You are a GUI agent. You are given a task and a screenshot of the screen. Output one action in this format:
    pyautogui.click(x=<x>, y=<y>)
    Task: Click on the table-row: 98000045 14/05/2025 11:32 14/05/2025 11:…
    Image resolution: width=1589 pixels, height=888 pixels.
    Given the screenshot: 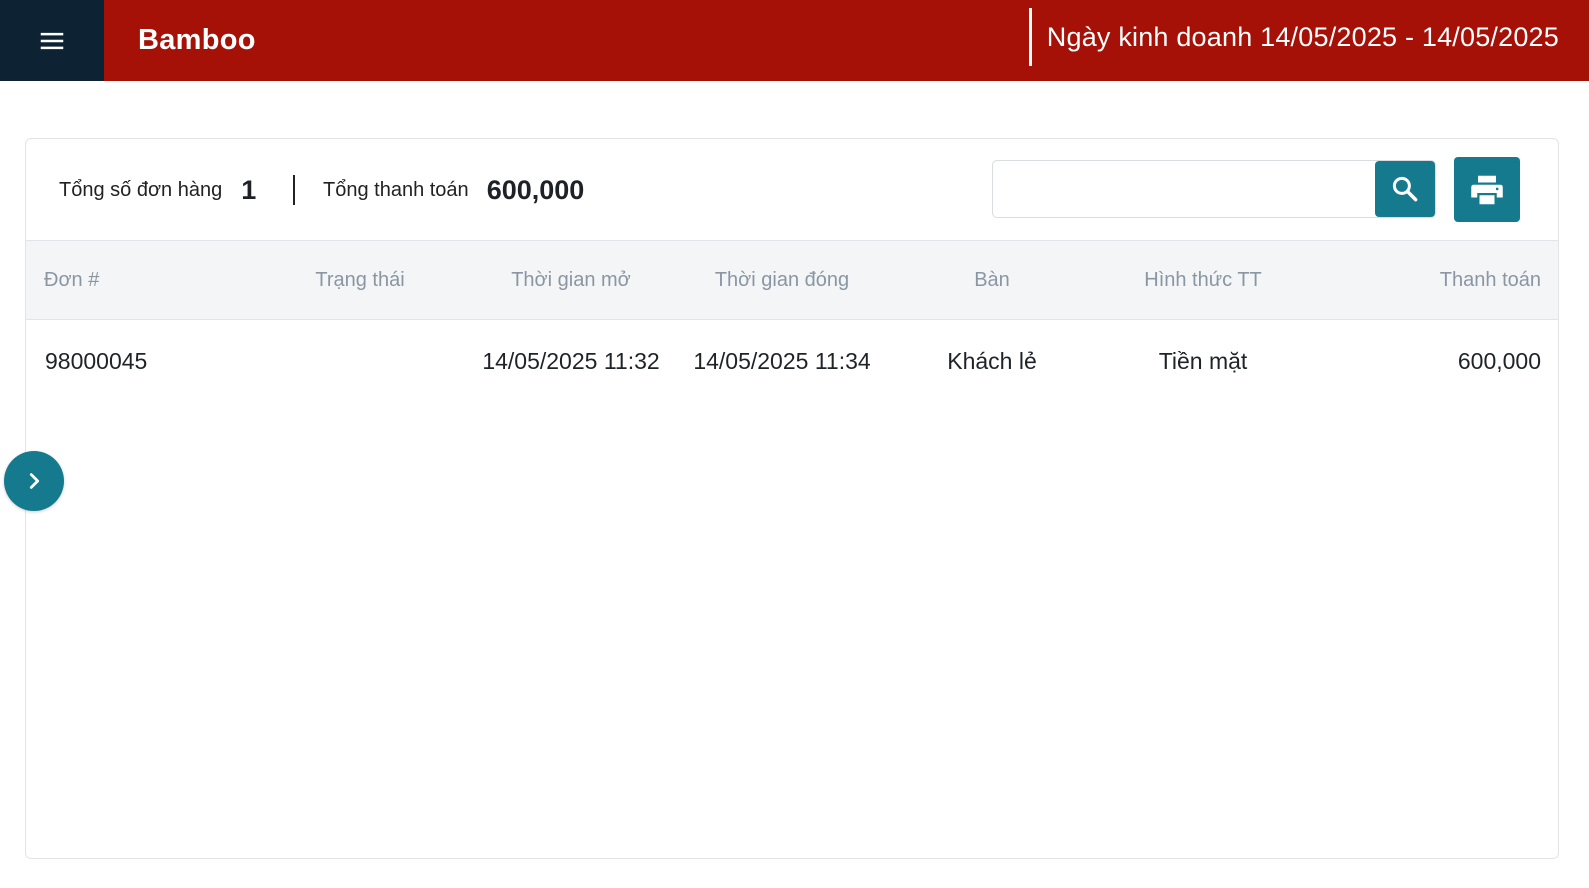 What is the action you would take?
    pyautogui.click(x=792, y=361)
    